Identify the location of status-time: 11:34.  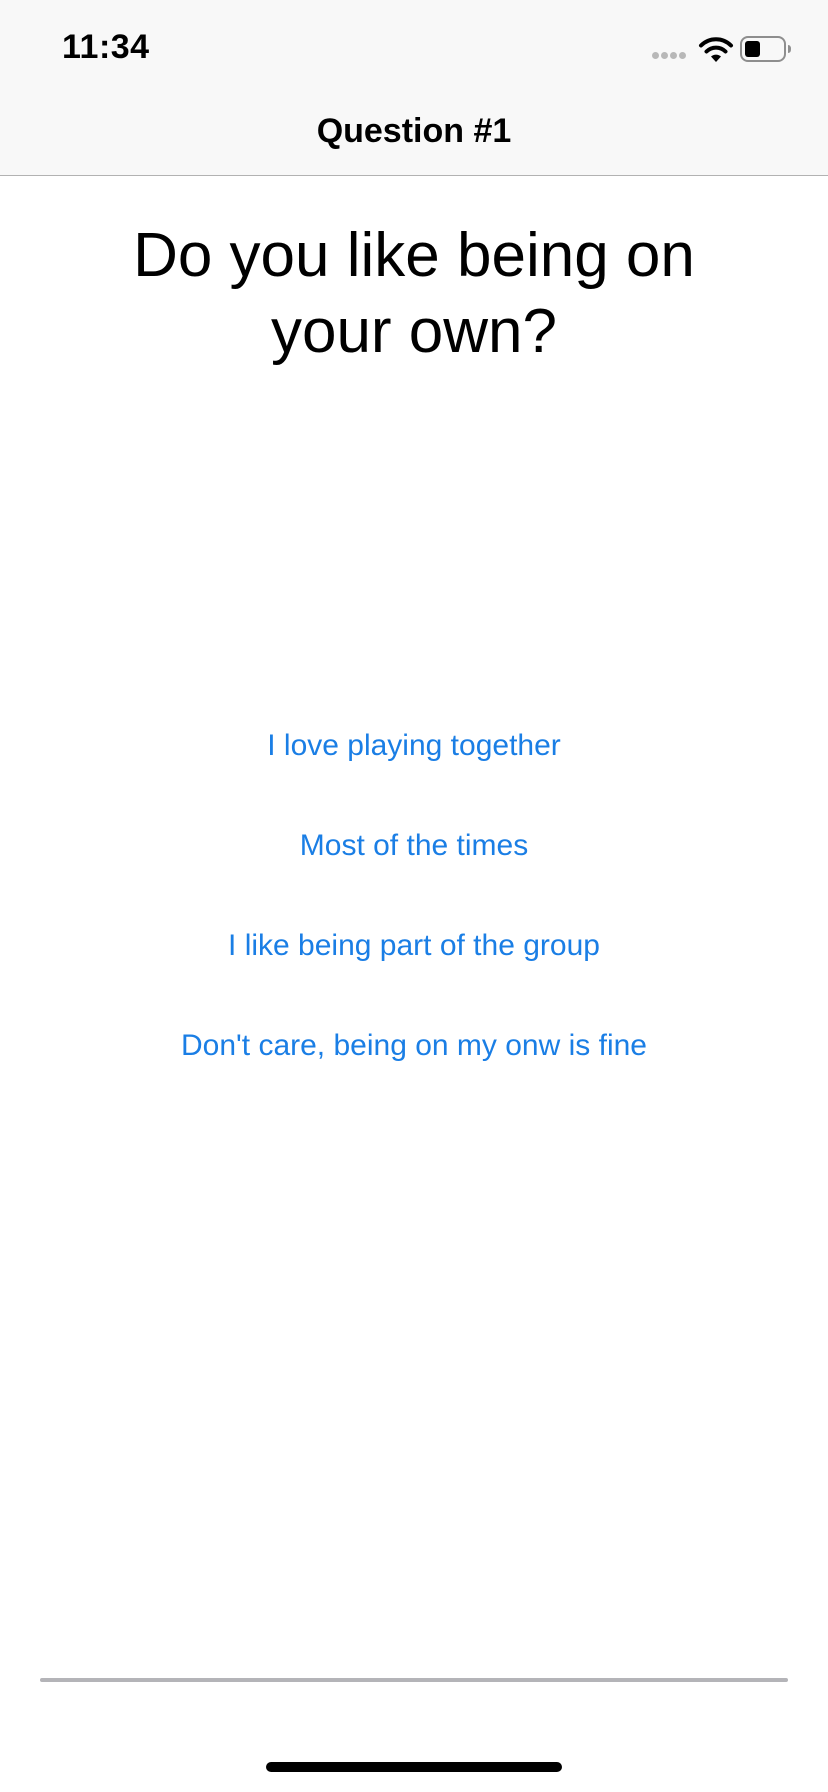
(106, 47).